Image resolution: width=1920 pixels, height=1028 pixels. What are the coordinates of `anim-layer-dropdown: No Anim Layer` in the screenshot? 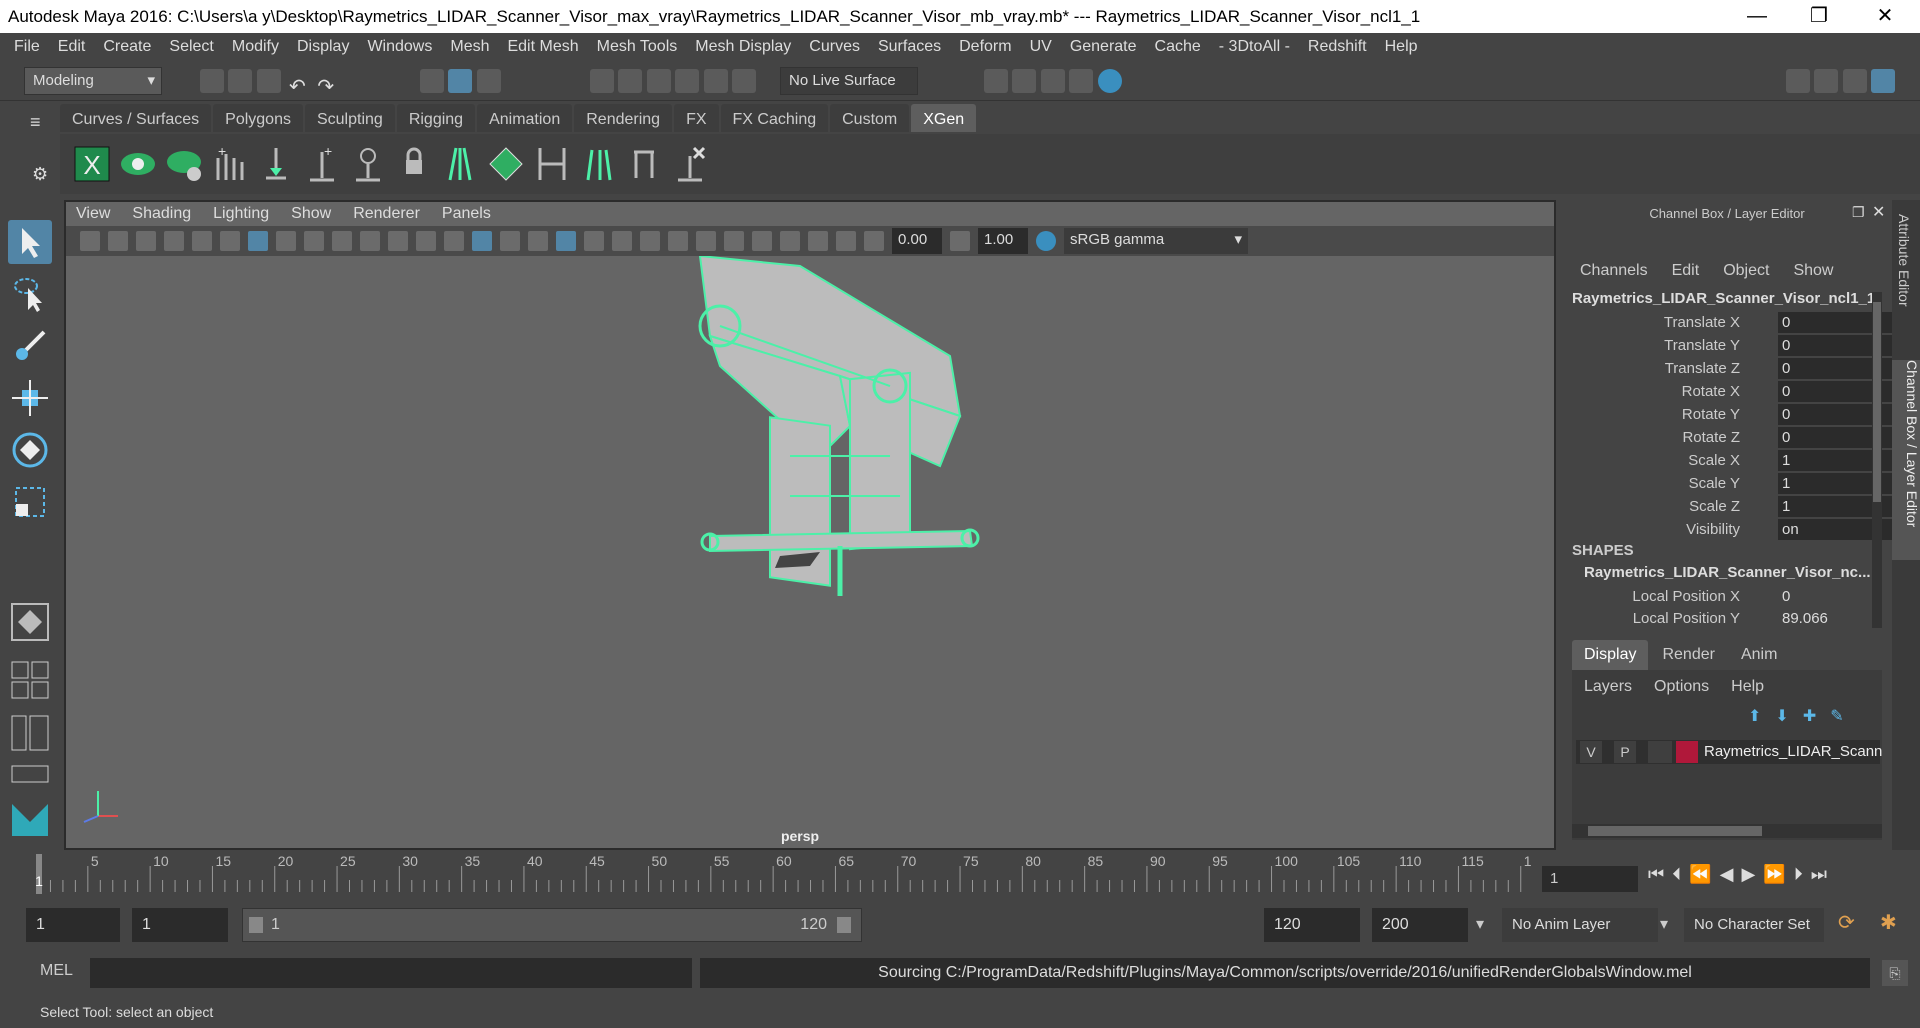 It's located at (1580, 925).